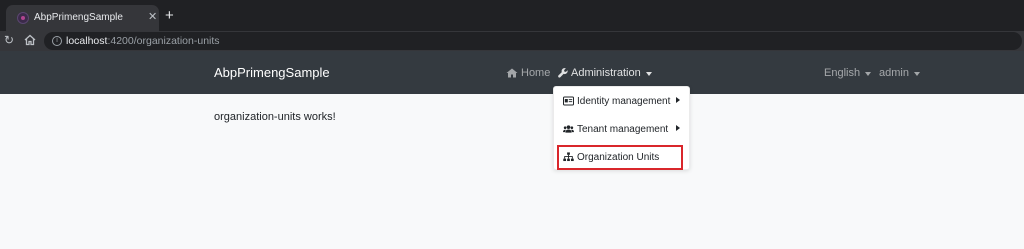  I want to click on menu-item-tenant-management: Tenant management, so click(622, 129).